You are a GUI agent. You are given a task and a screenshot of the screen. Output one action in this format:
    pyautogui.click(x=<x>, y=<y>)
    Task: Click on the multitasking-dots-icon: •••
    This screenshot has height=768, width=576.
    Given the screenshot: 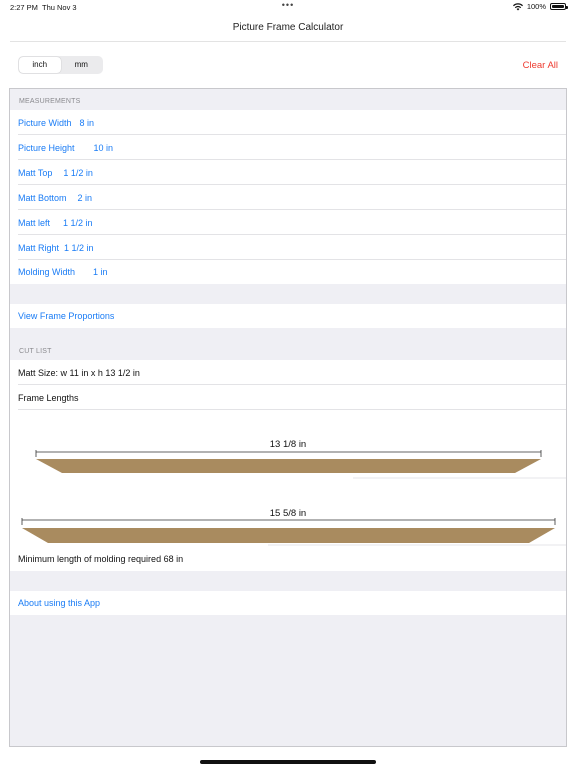 What is the action you would take?
    pyautogui.click(x=288, y=5)
    